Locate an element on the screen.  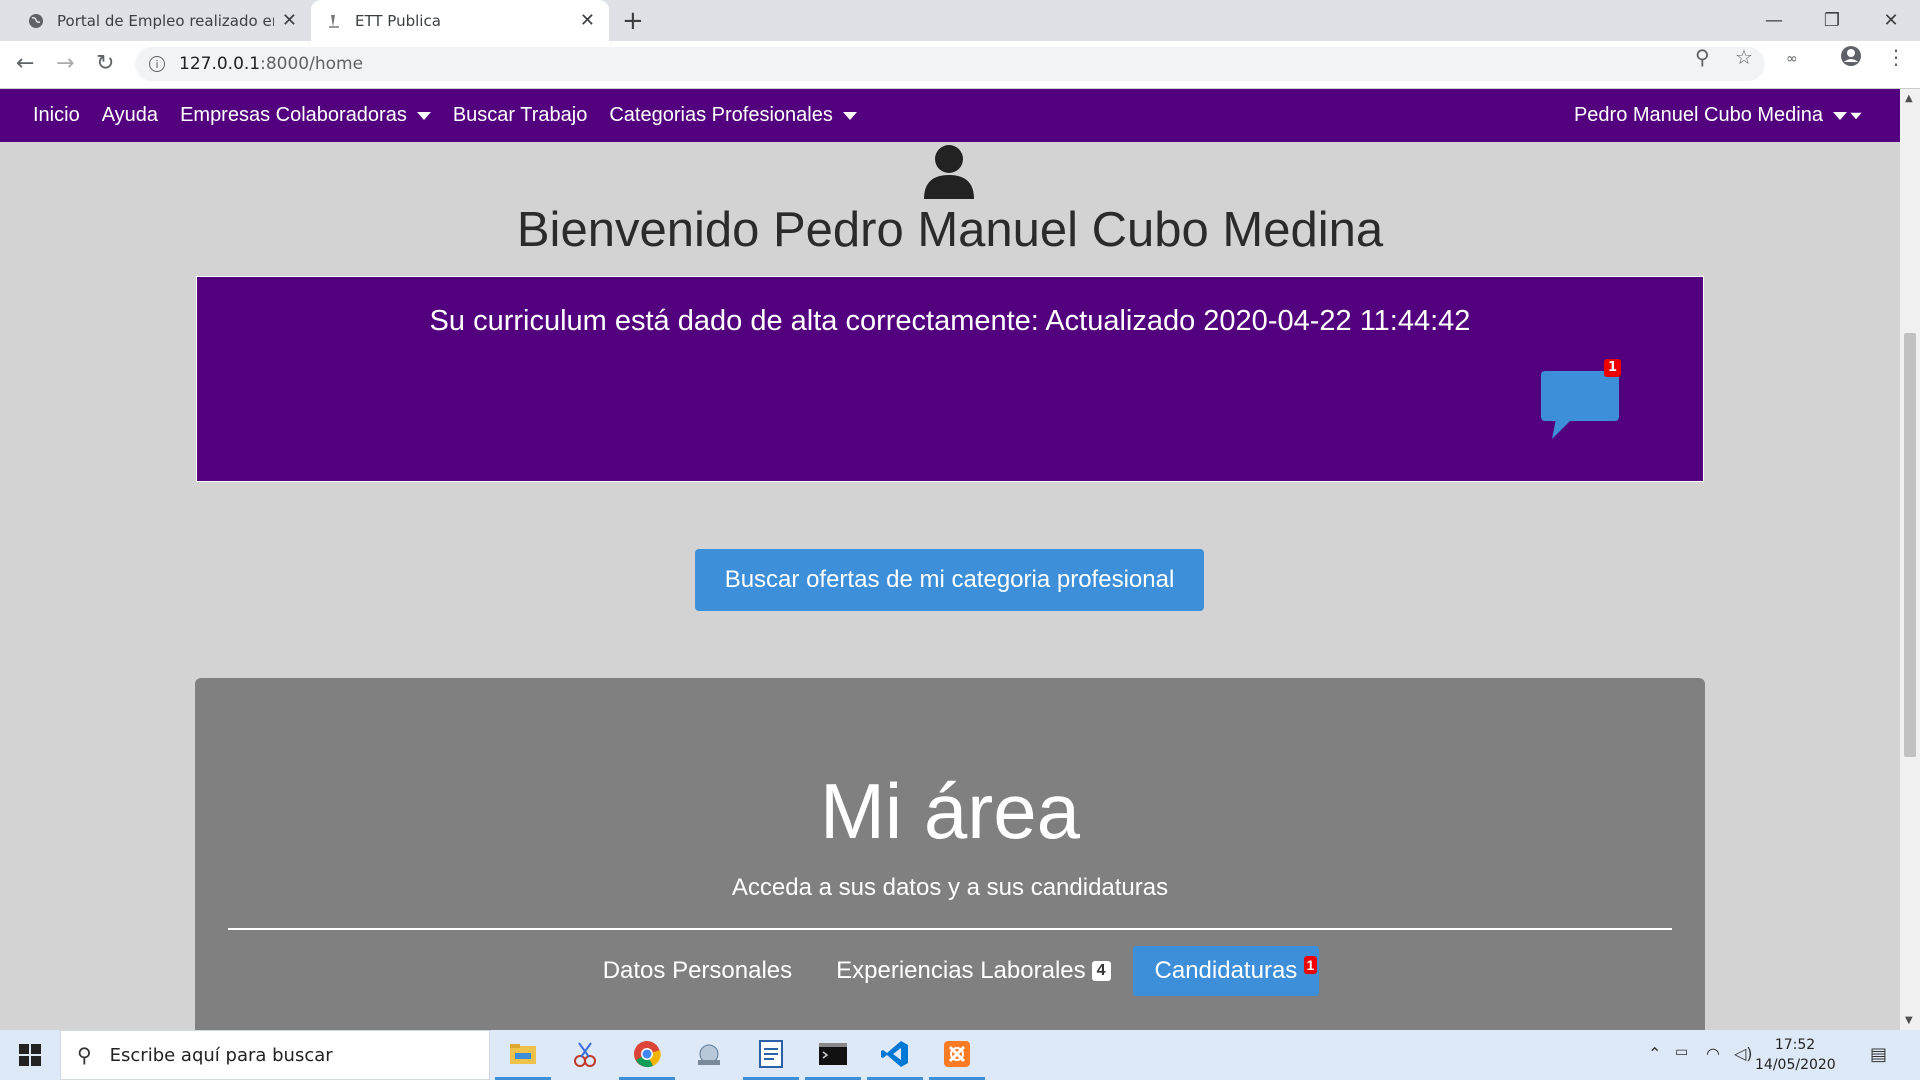
address-bar: i 127.0.0.1:8000/home is located at coordinates (950, 64).